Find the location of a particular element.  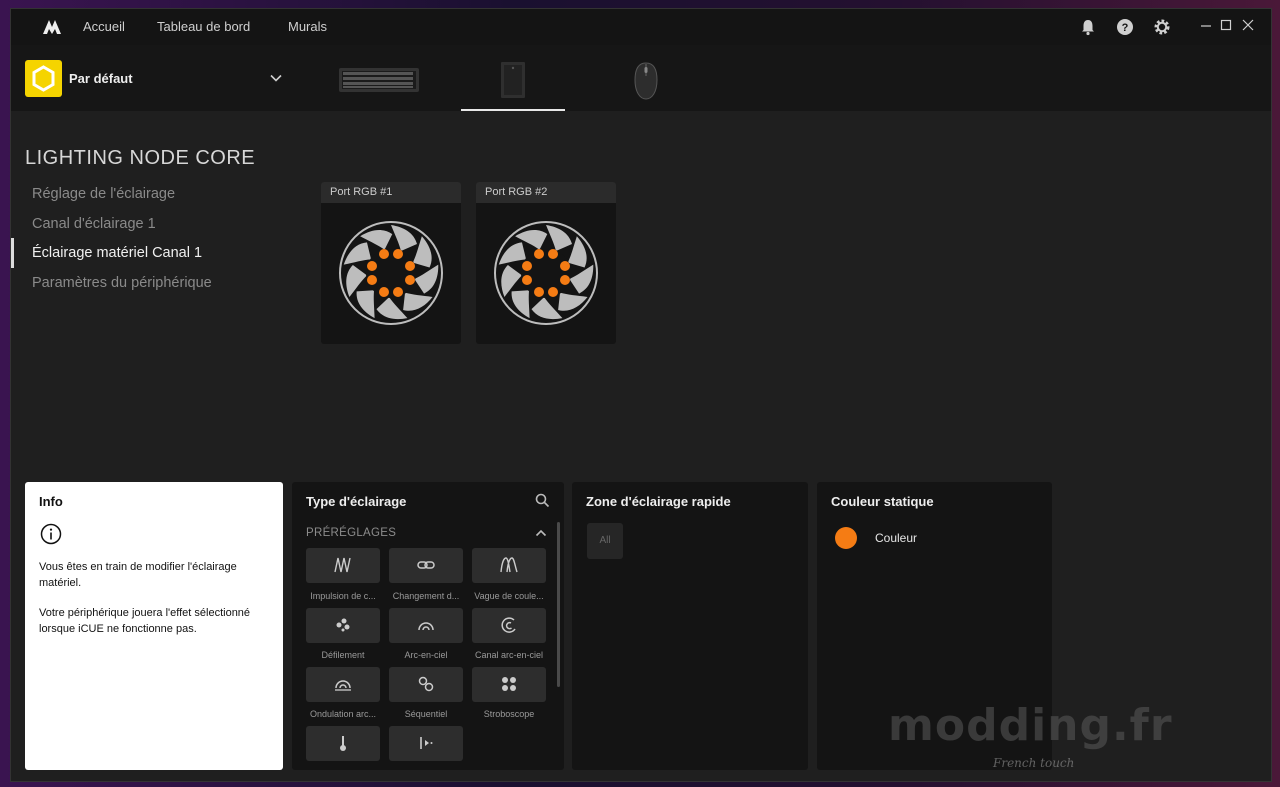

help-icon: ? is located at coordinates (1125, 27).